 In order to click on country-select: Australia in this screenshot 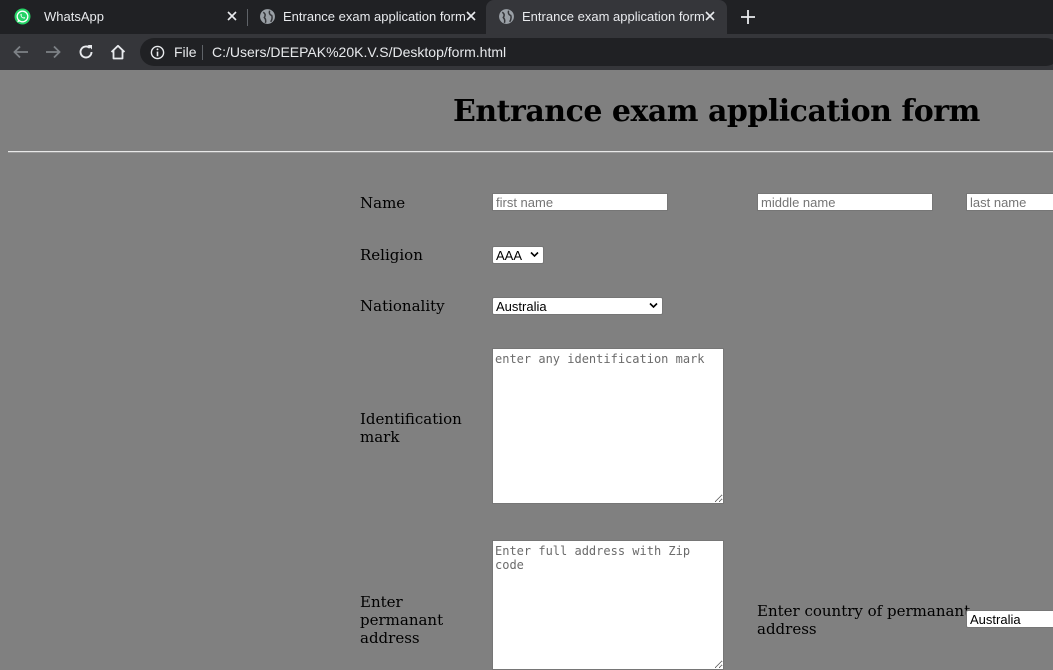, I will do `click(1009, 619)`.